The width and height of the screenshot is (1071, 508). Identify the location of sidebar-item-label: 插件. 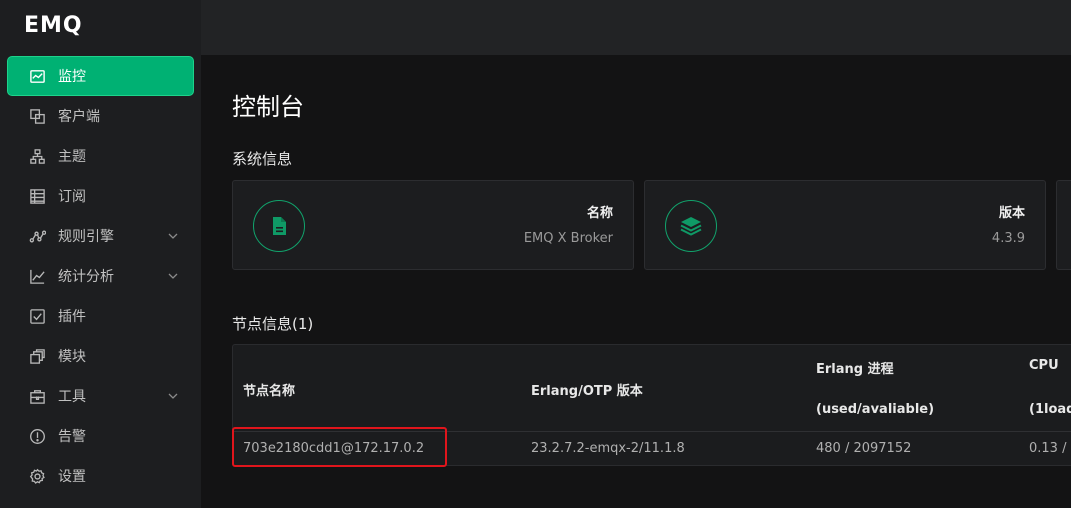
(72, 317).